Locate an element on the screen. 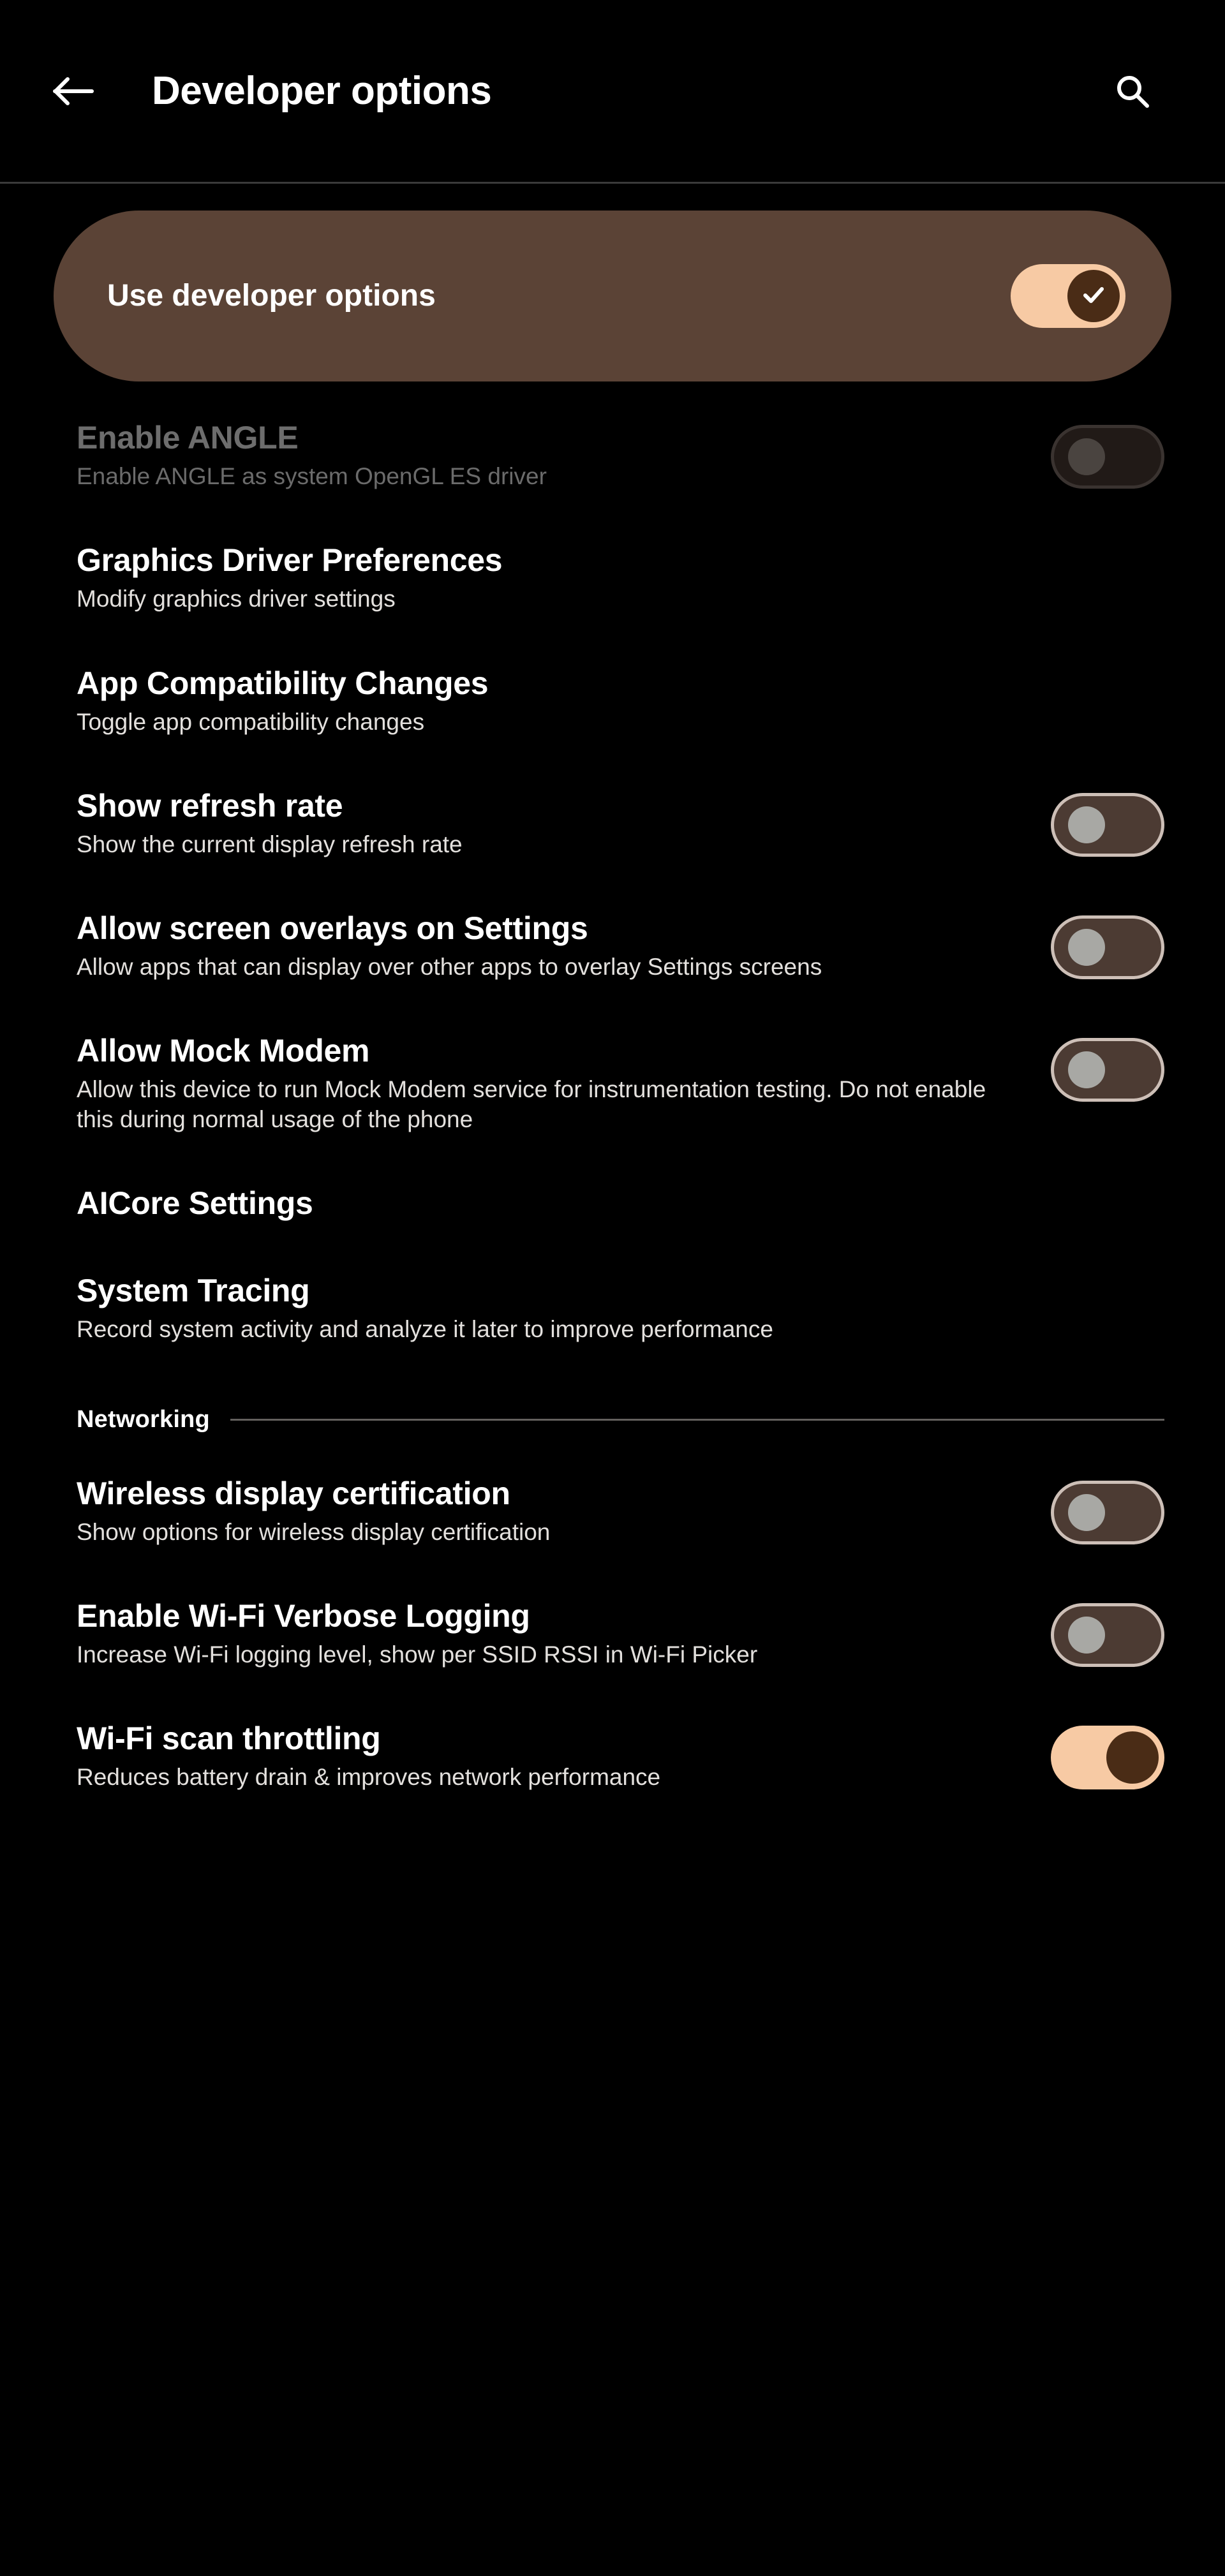 This screenshot has width=1225, height=2576. check-icon is located at coordinates (1093, 296).